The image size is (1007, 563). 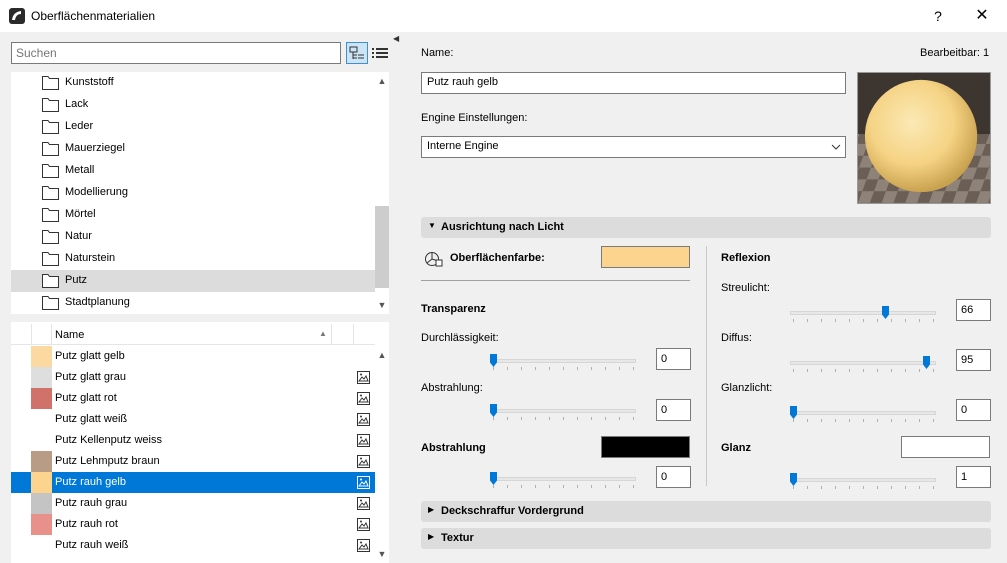 I want to click on specular-slider, so click(x=863, y=414).